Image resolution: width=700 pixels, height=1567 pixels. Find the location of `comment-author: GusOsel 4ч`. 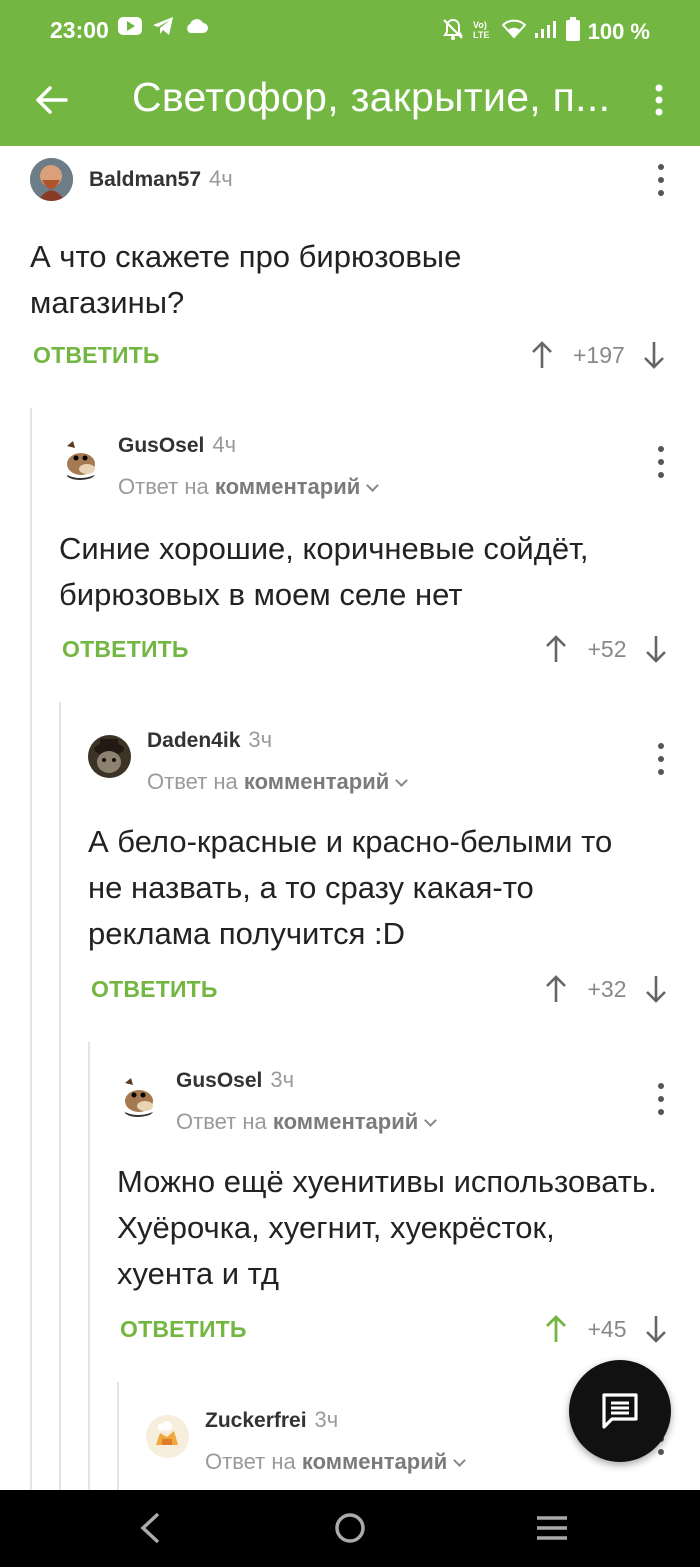

comment-author: GusOsel 4ч is located at coordinates (177, 445).